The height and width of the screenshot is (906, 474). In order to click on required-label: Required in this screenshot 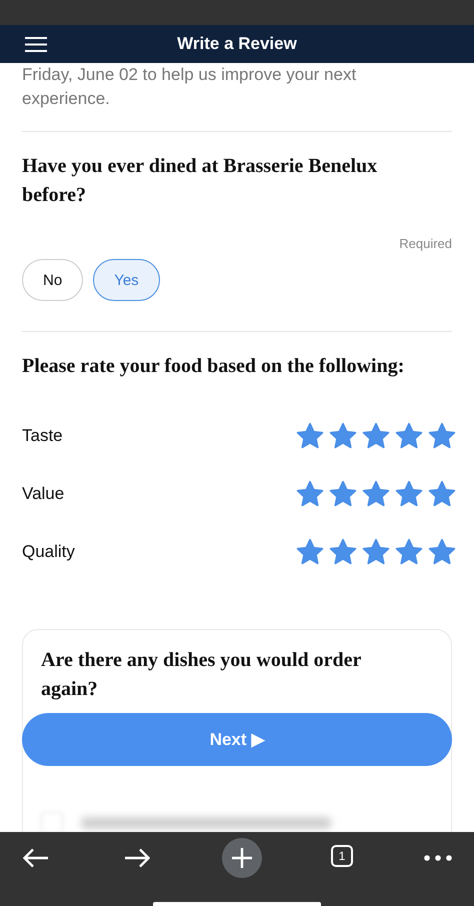, I will do `click(425, 243)`.